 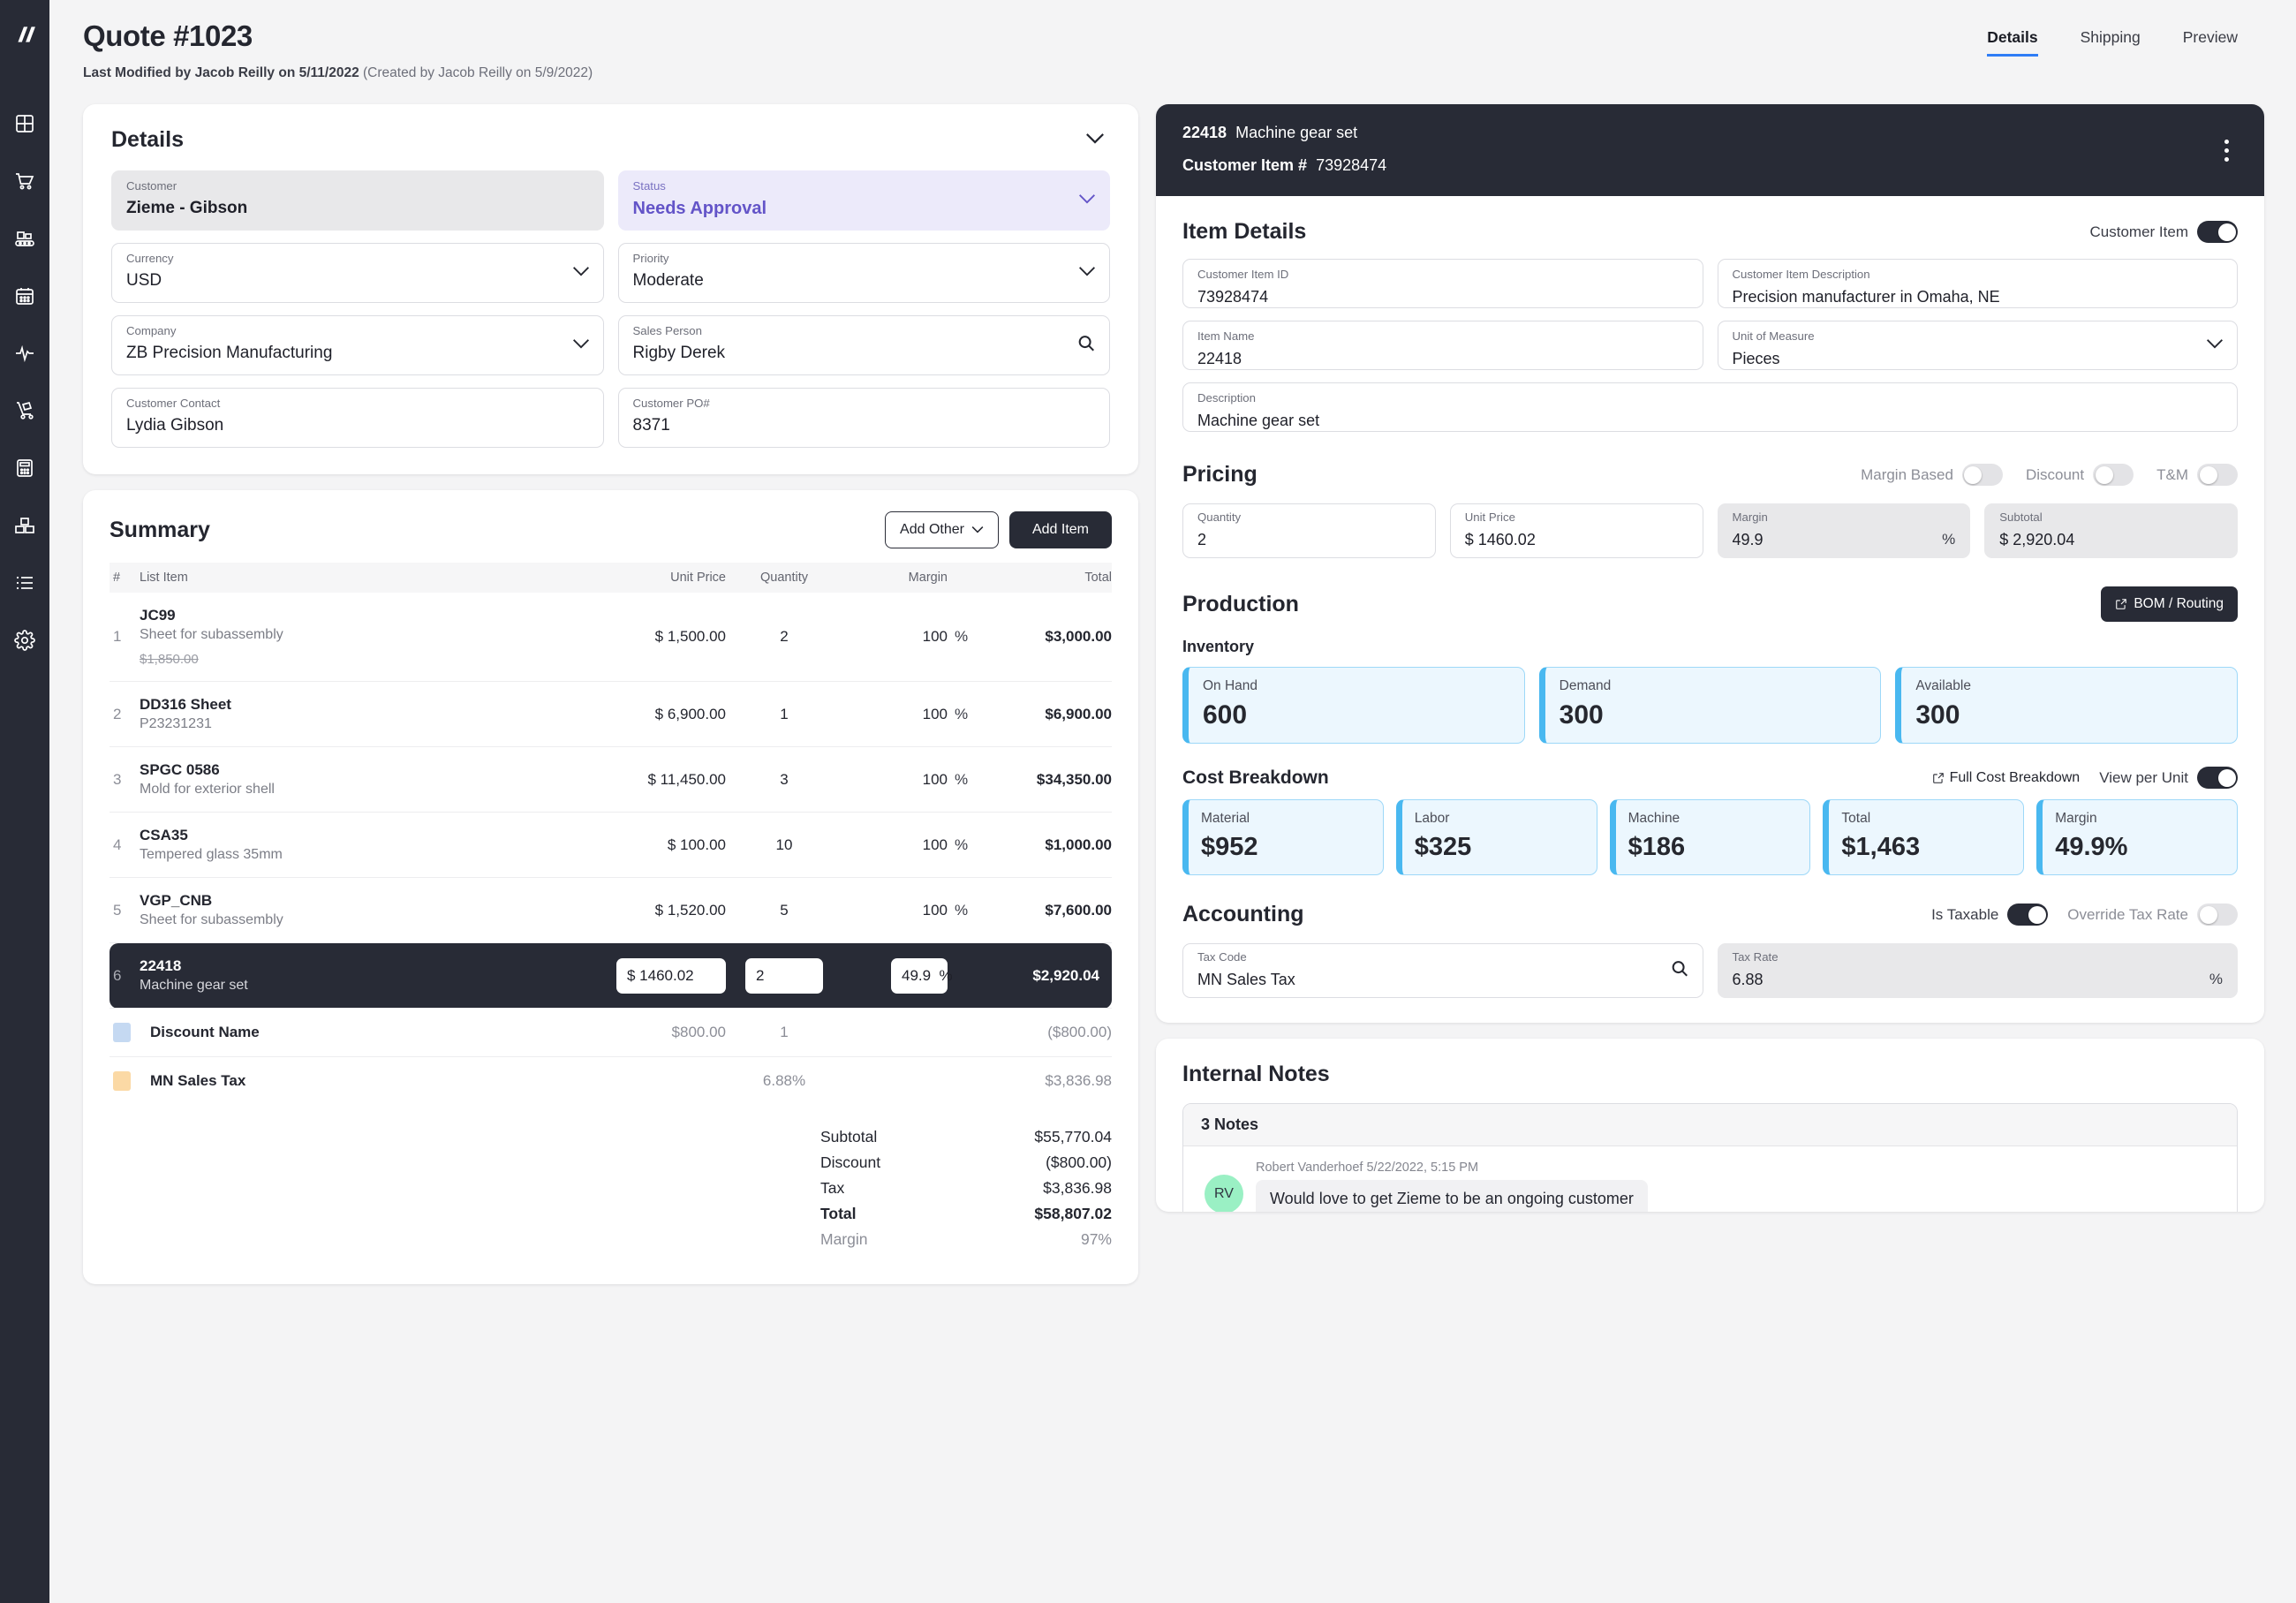 I want to click on customer-item-id-label: Customer Item ID, so click(x=1243, y=274).